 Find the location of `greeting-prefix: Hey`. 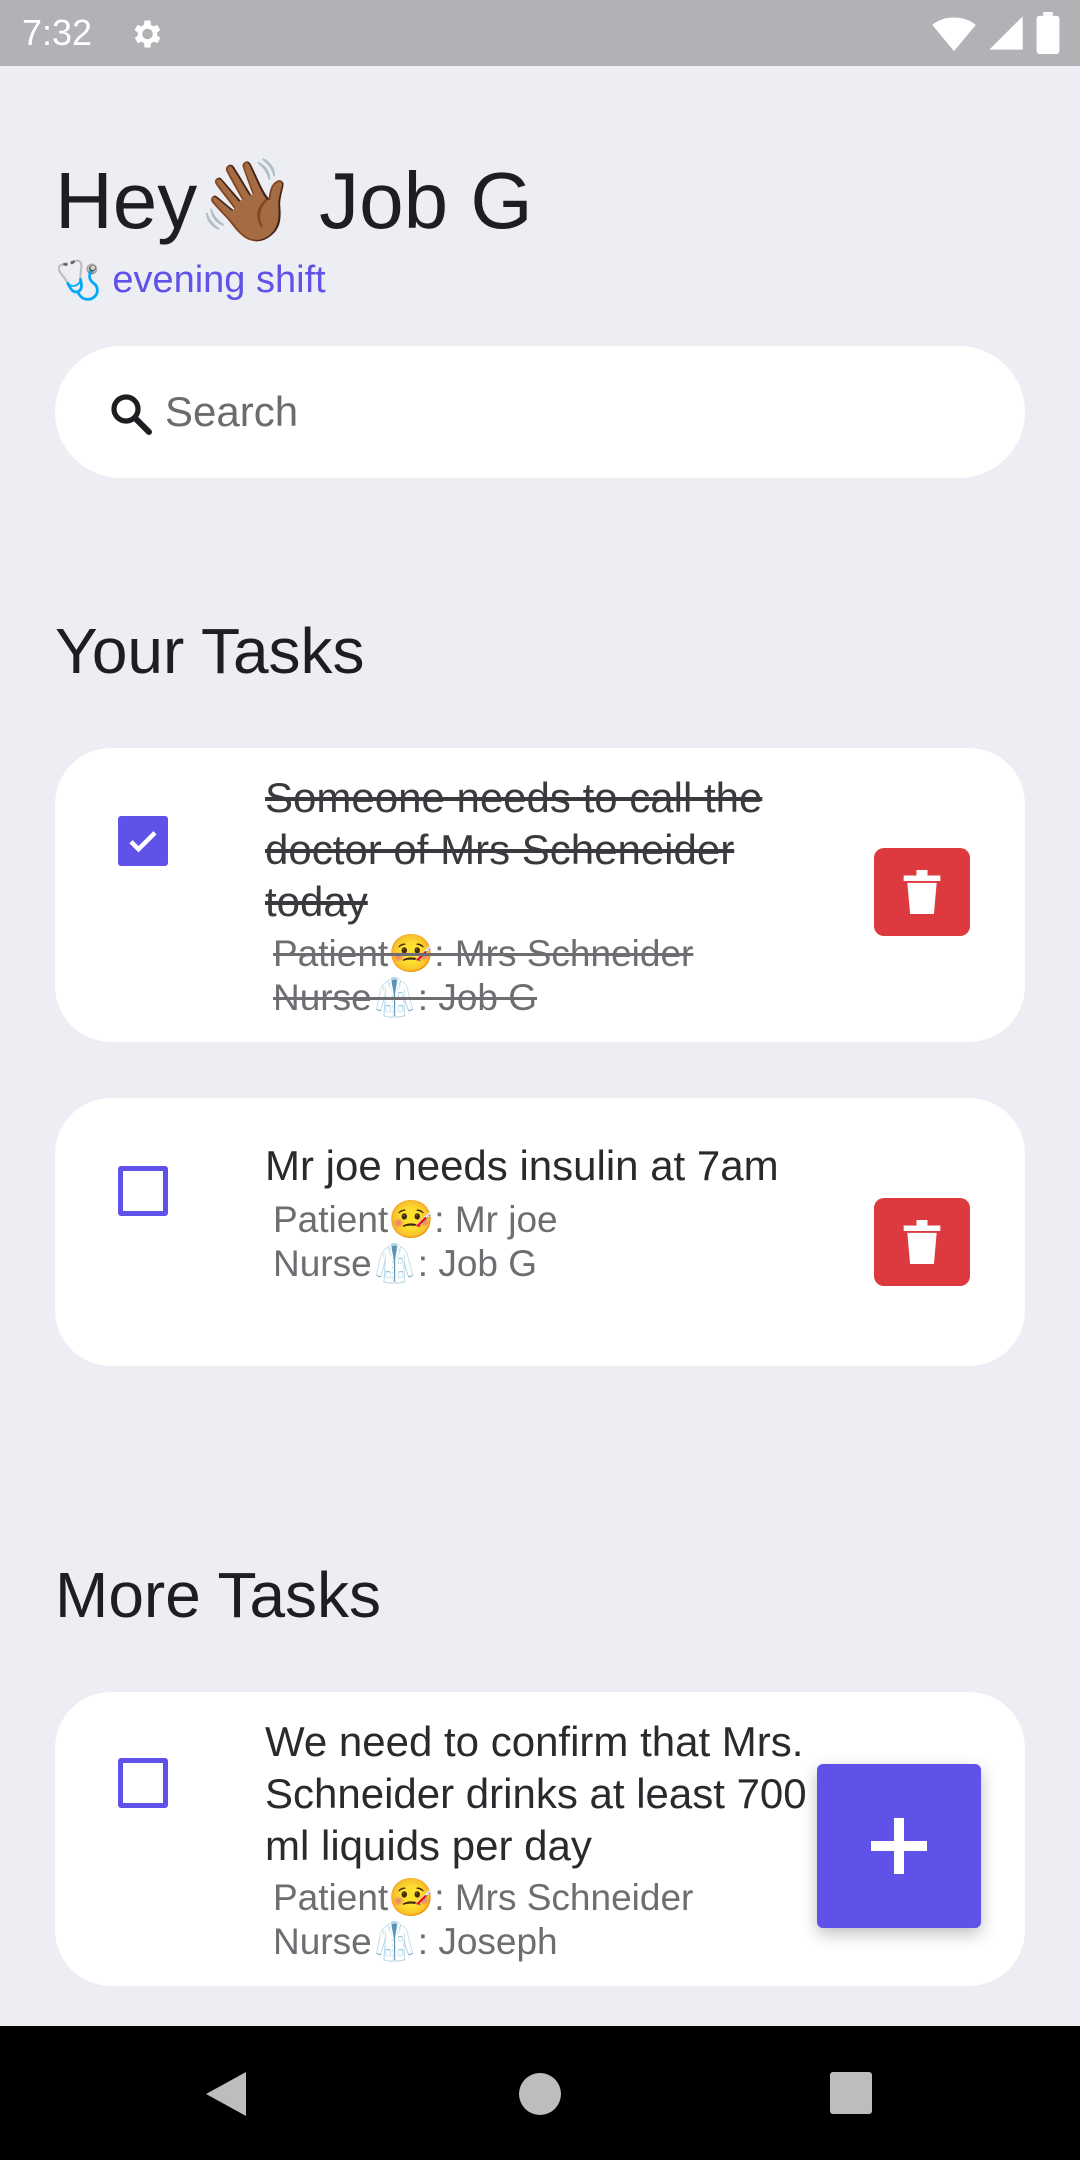

greeting-prefix: Hey is located at coordinates (126, 200).